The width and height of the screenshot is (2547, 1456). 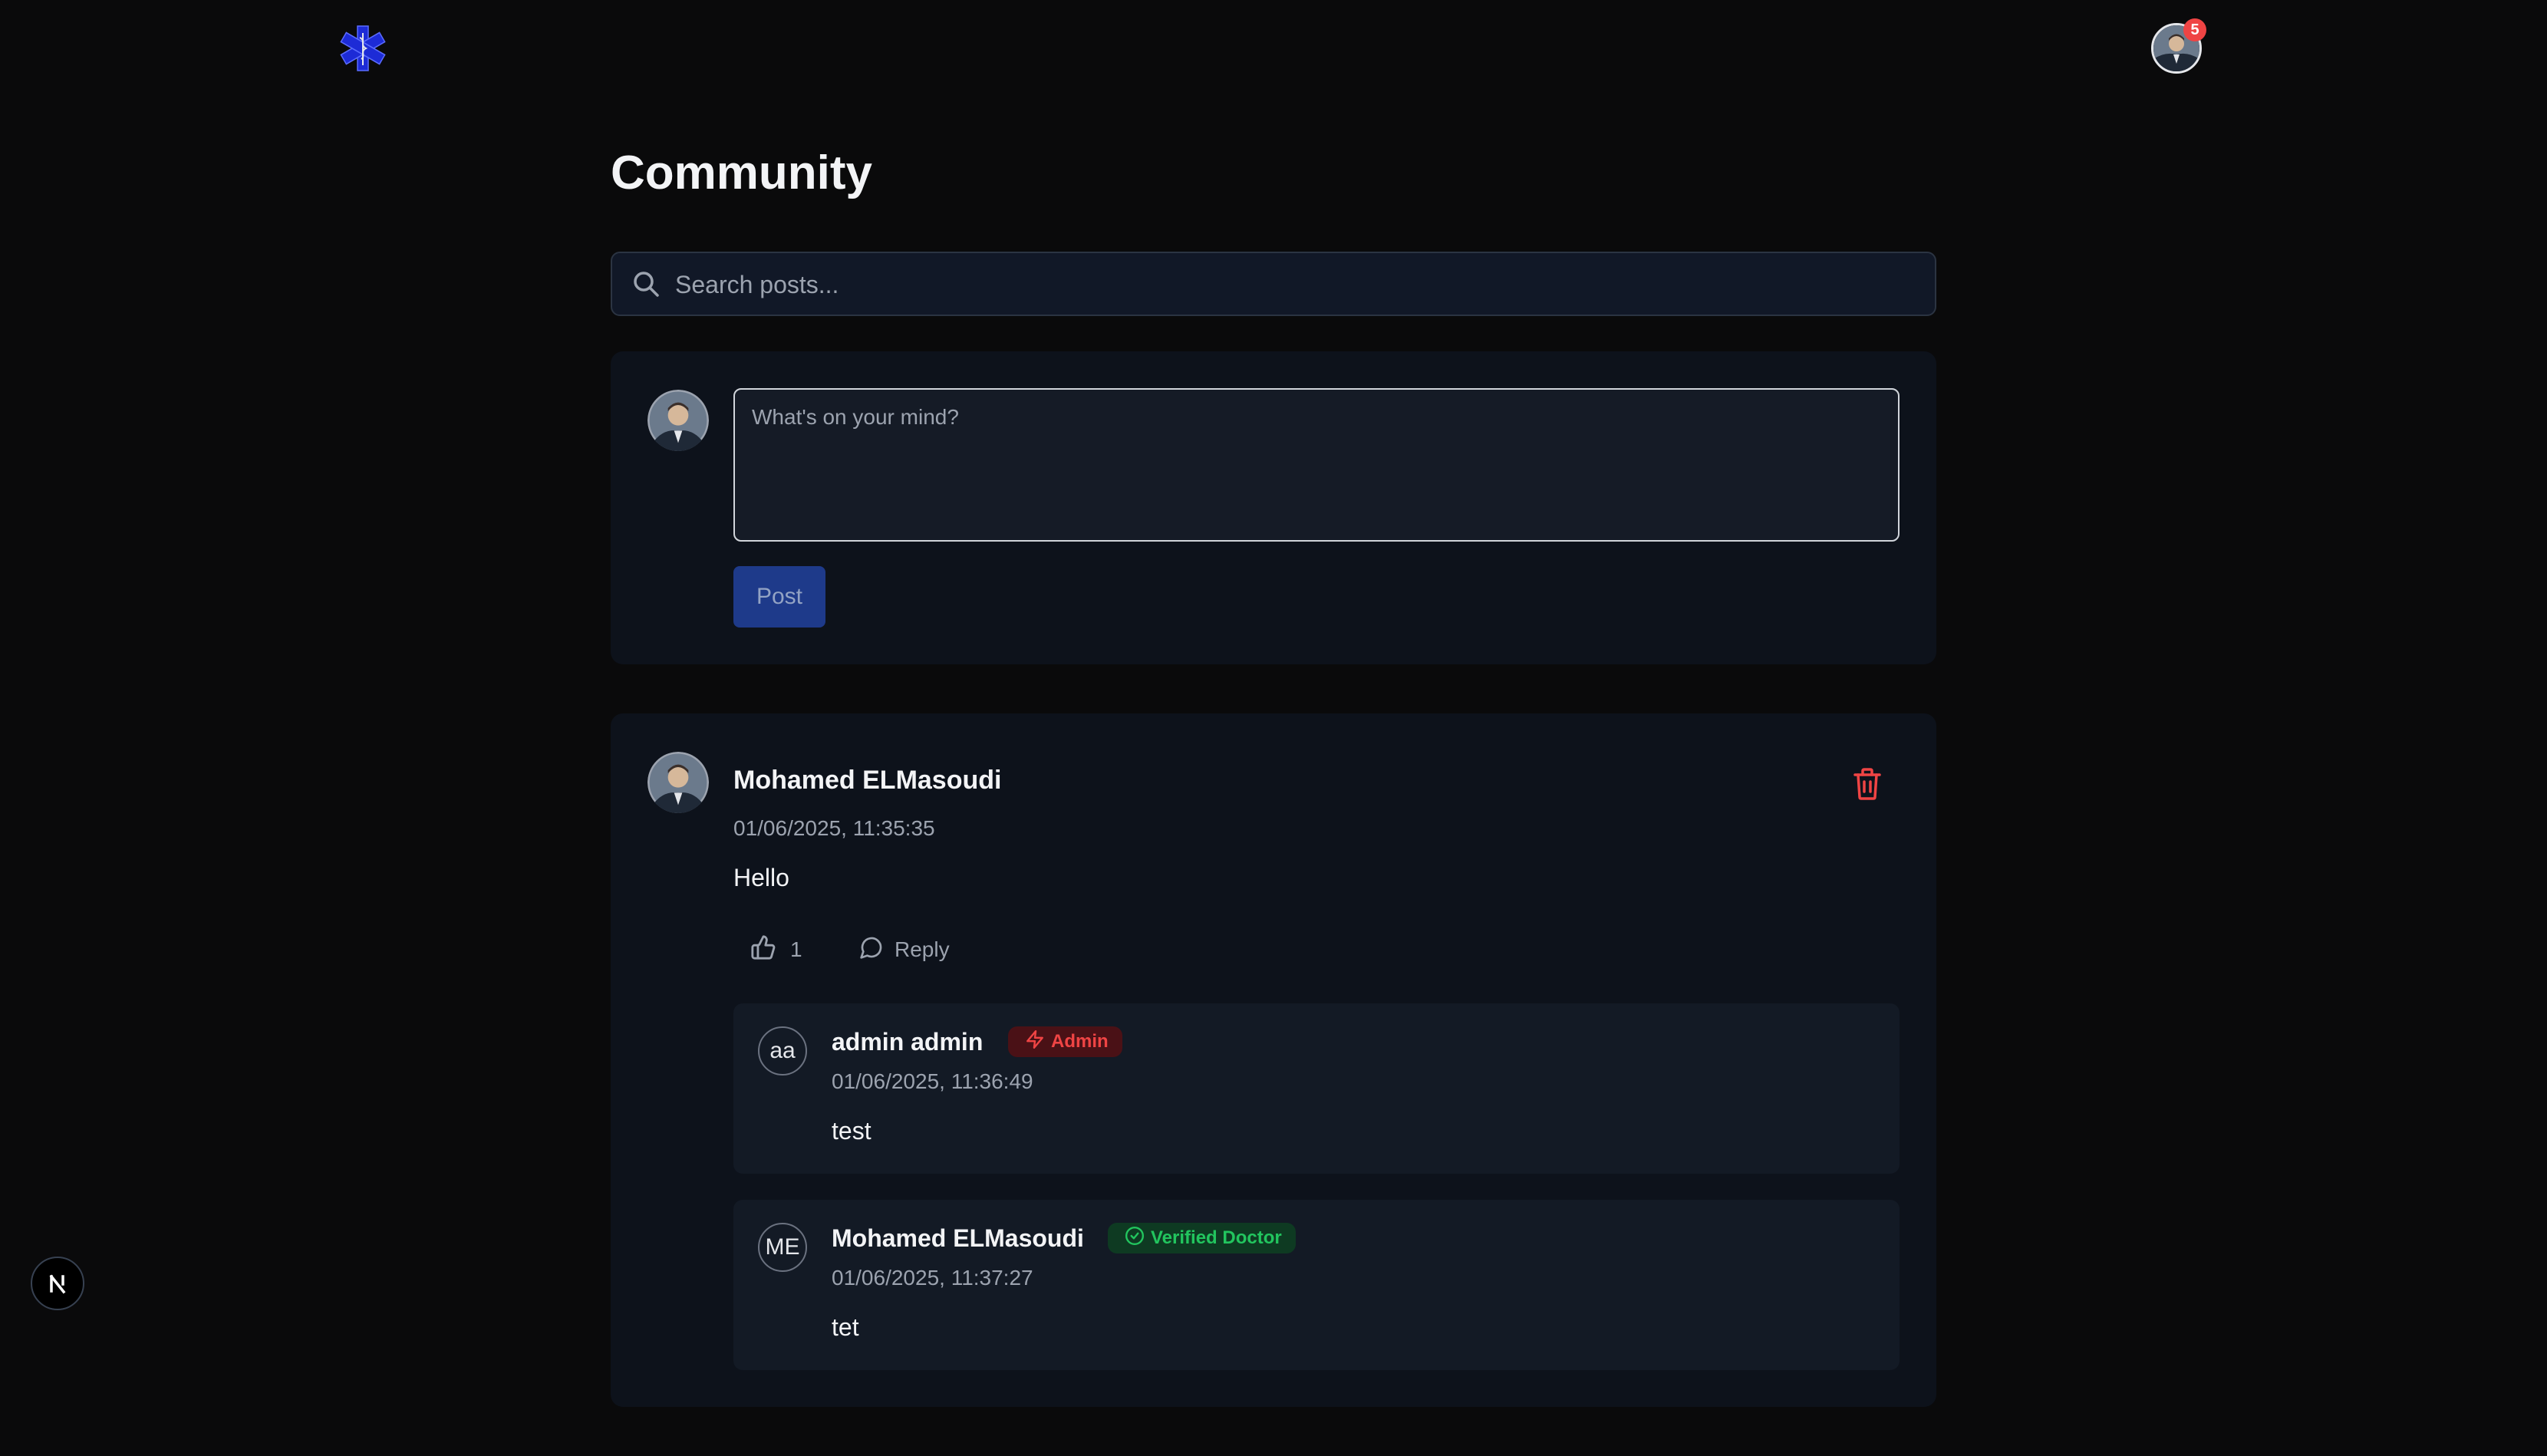 I want to click on search-bar, so click(x=1273, y=284).